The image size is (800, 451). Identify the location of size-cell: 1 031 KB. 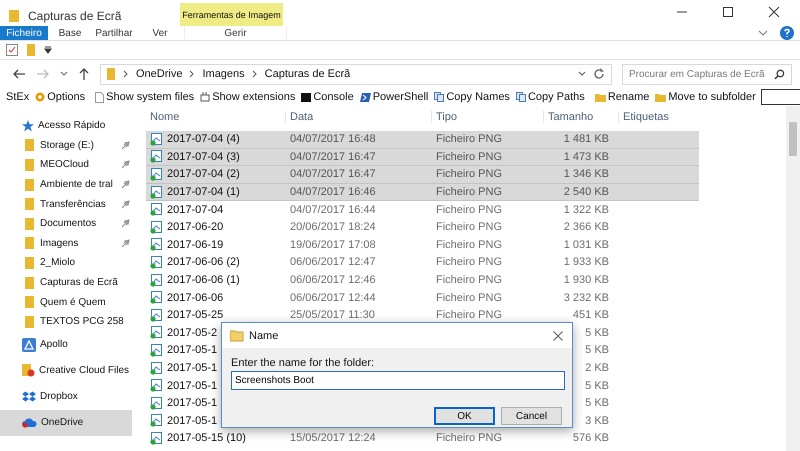
(586, 244).